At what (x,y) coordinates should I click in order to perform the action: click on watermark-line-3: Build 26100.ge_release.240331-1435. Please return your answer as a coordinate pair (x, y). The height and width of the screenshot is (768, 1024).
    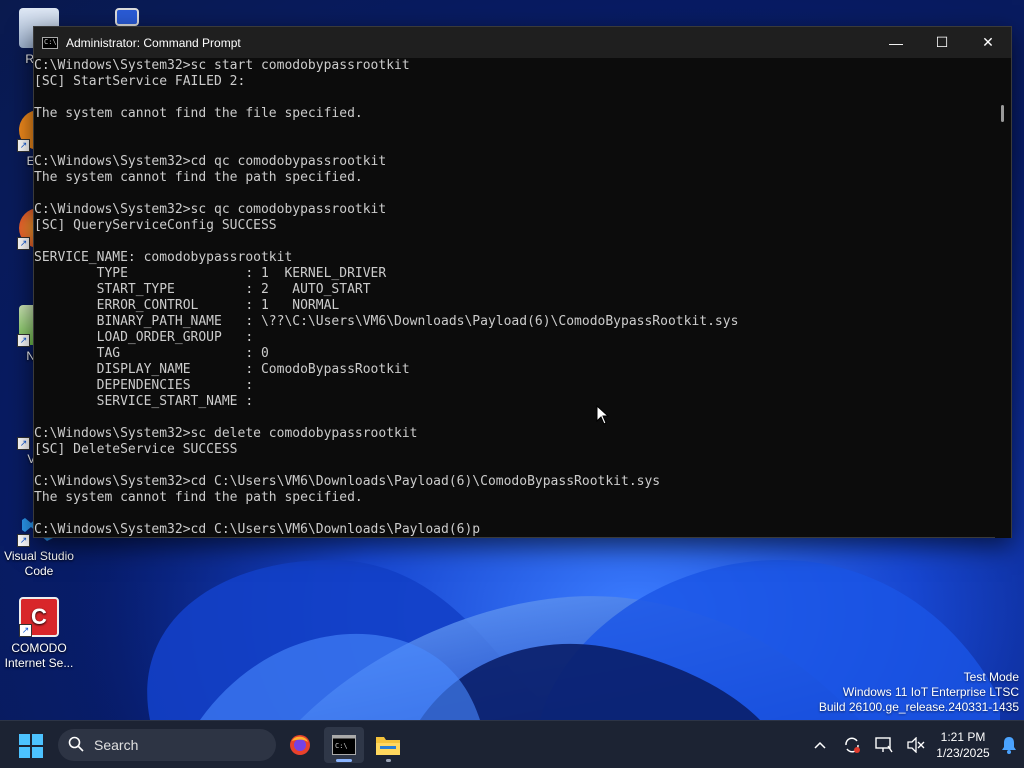
    Looking at the image, I should click on (918, 707).